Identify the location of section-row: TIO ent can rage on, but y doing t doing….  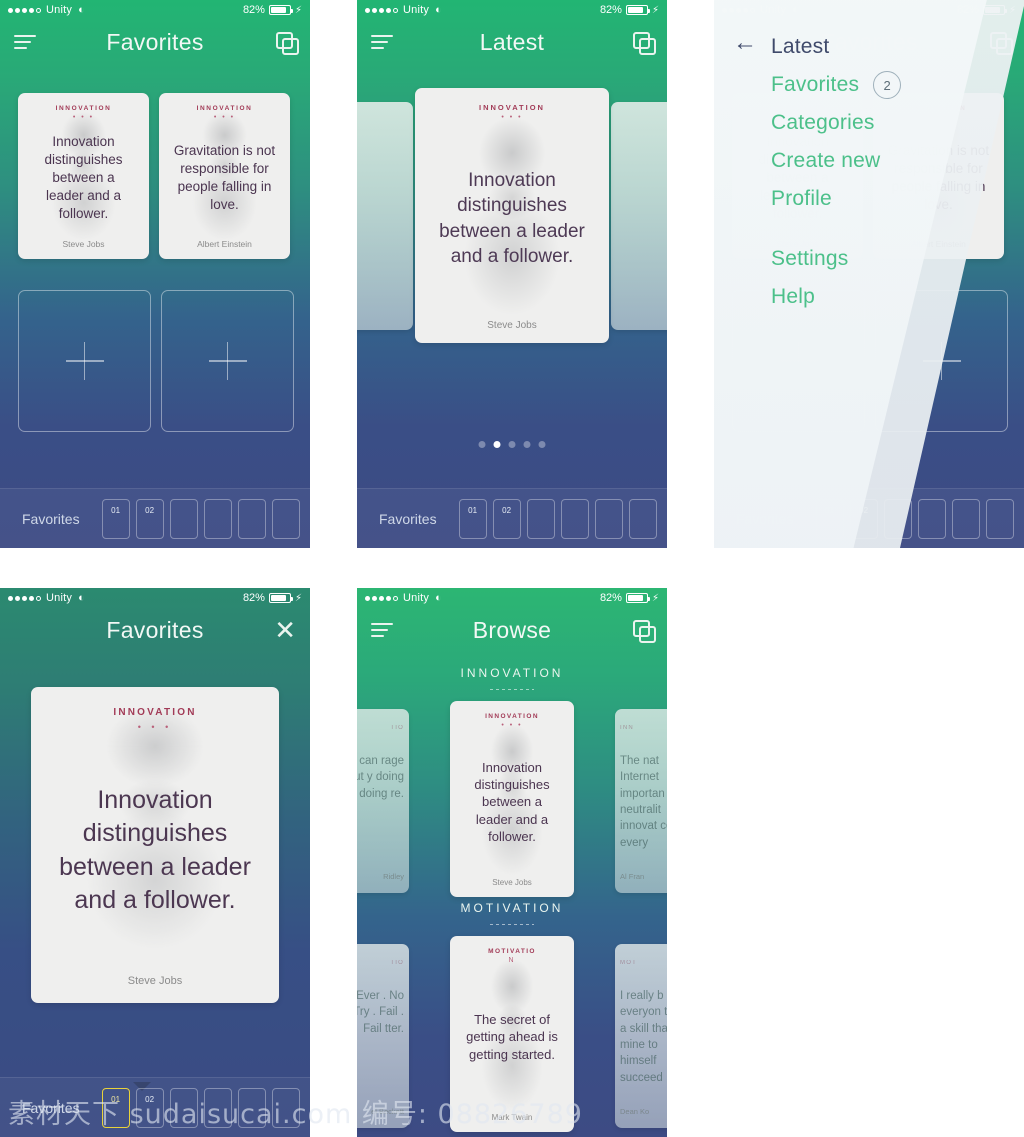
(512, 799).